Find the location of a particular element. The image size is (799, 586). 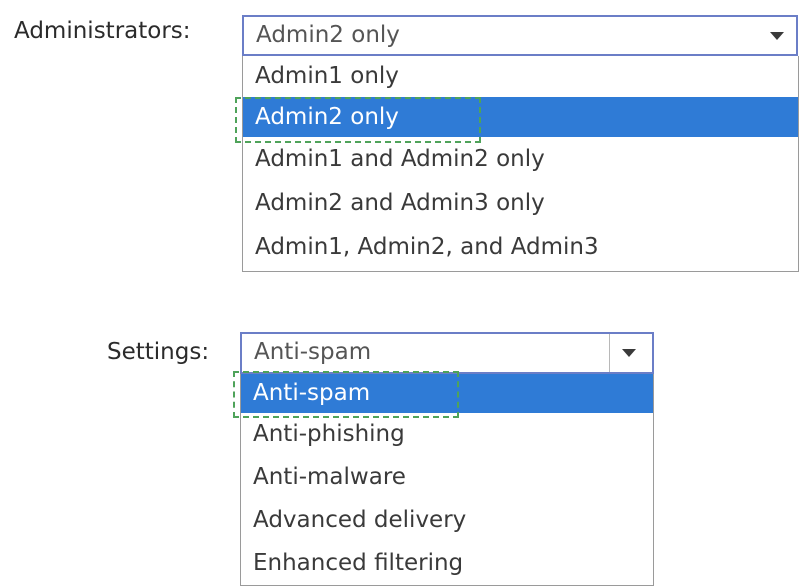

settings-option-anti-phishing: Anti-phishing is located at coordinates (447, 434).